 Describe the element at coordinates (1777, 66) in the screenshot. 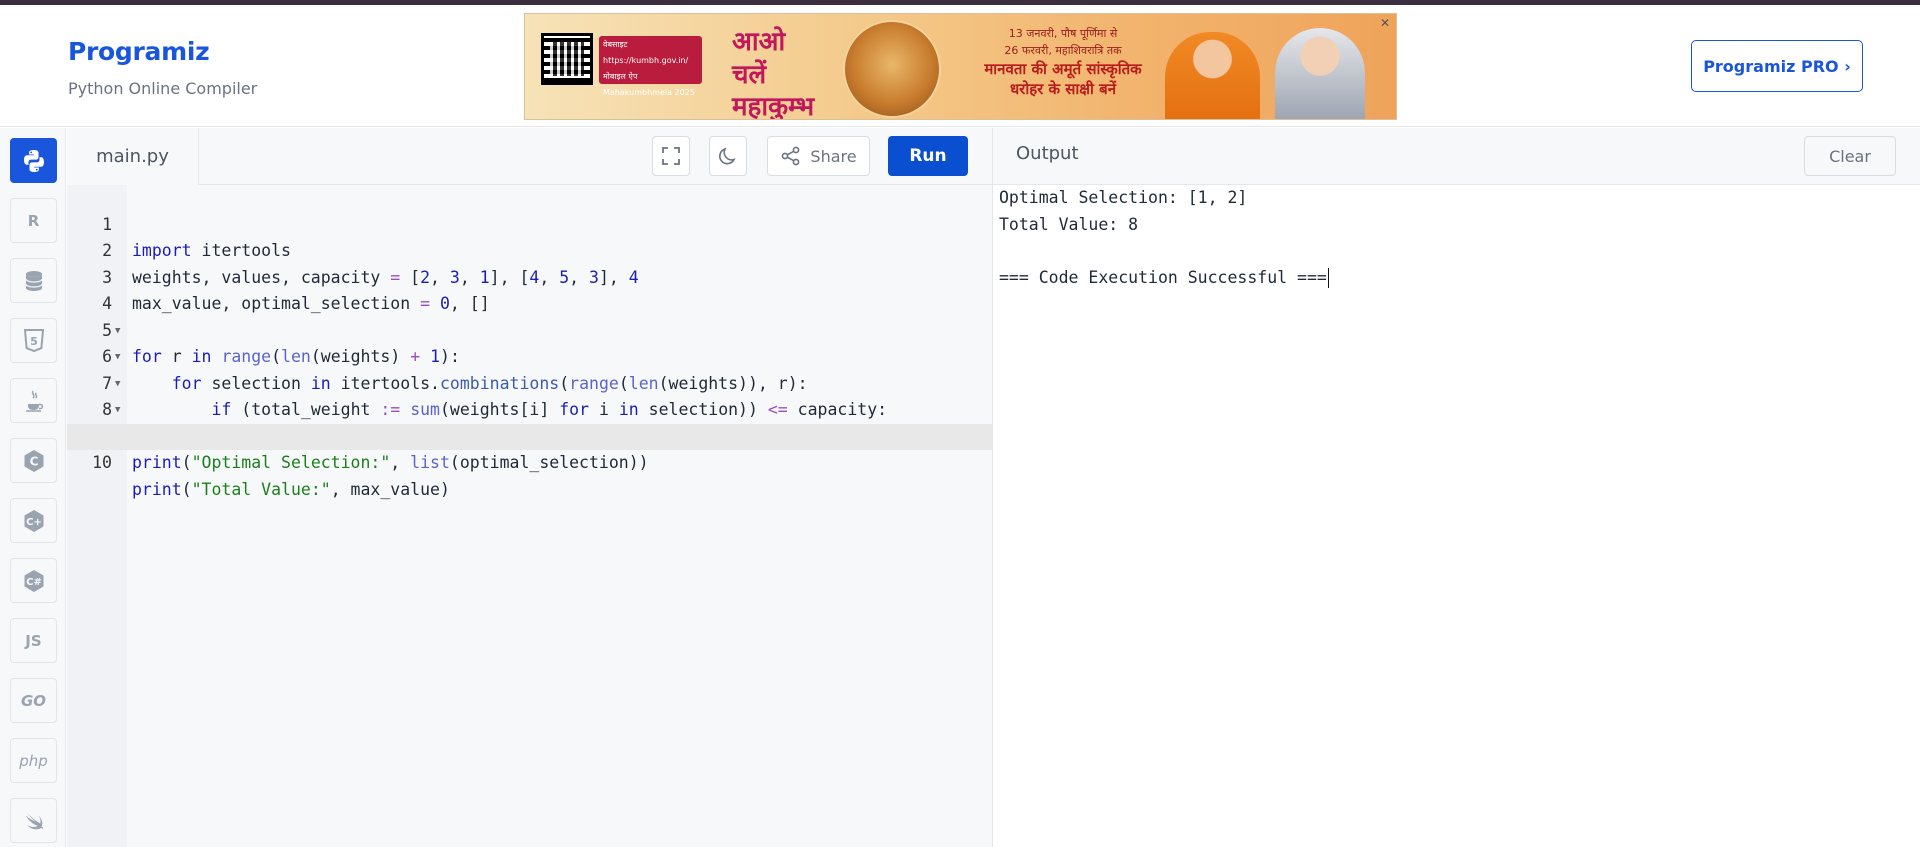

I see `programiz-pro-button: Programiz PRO ›` at that location.